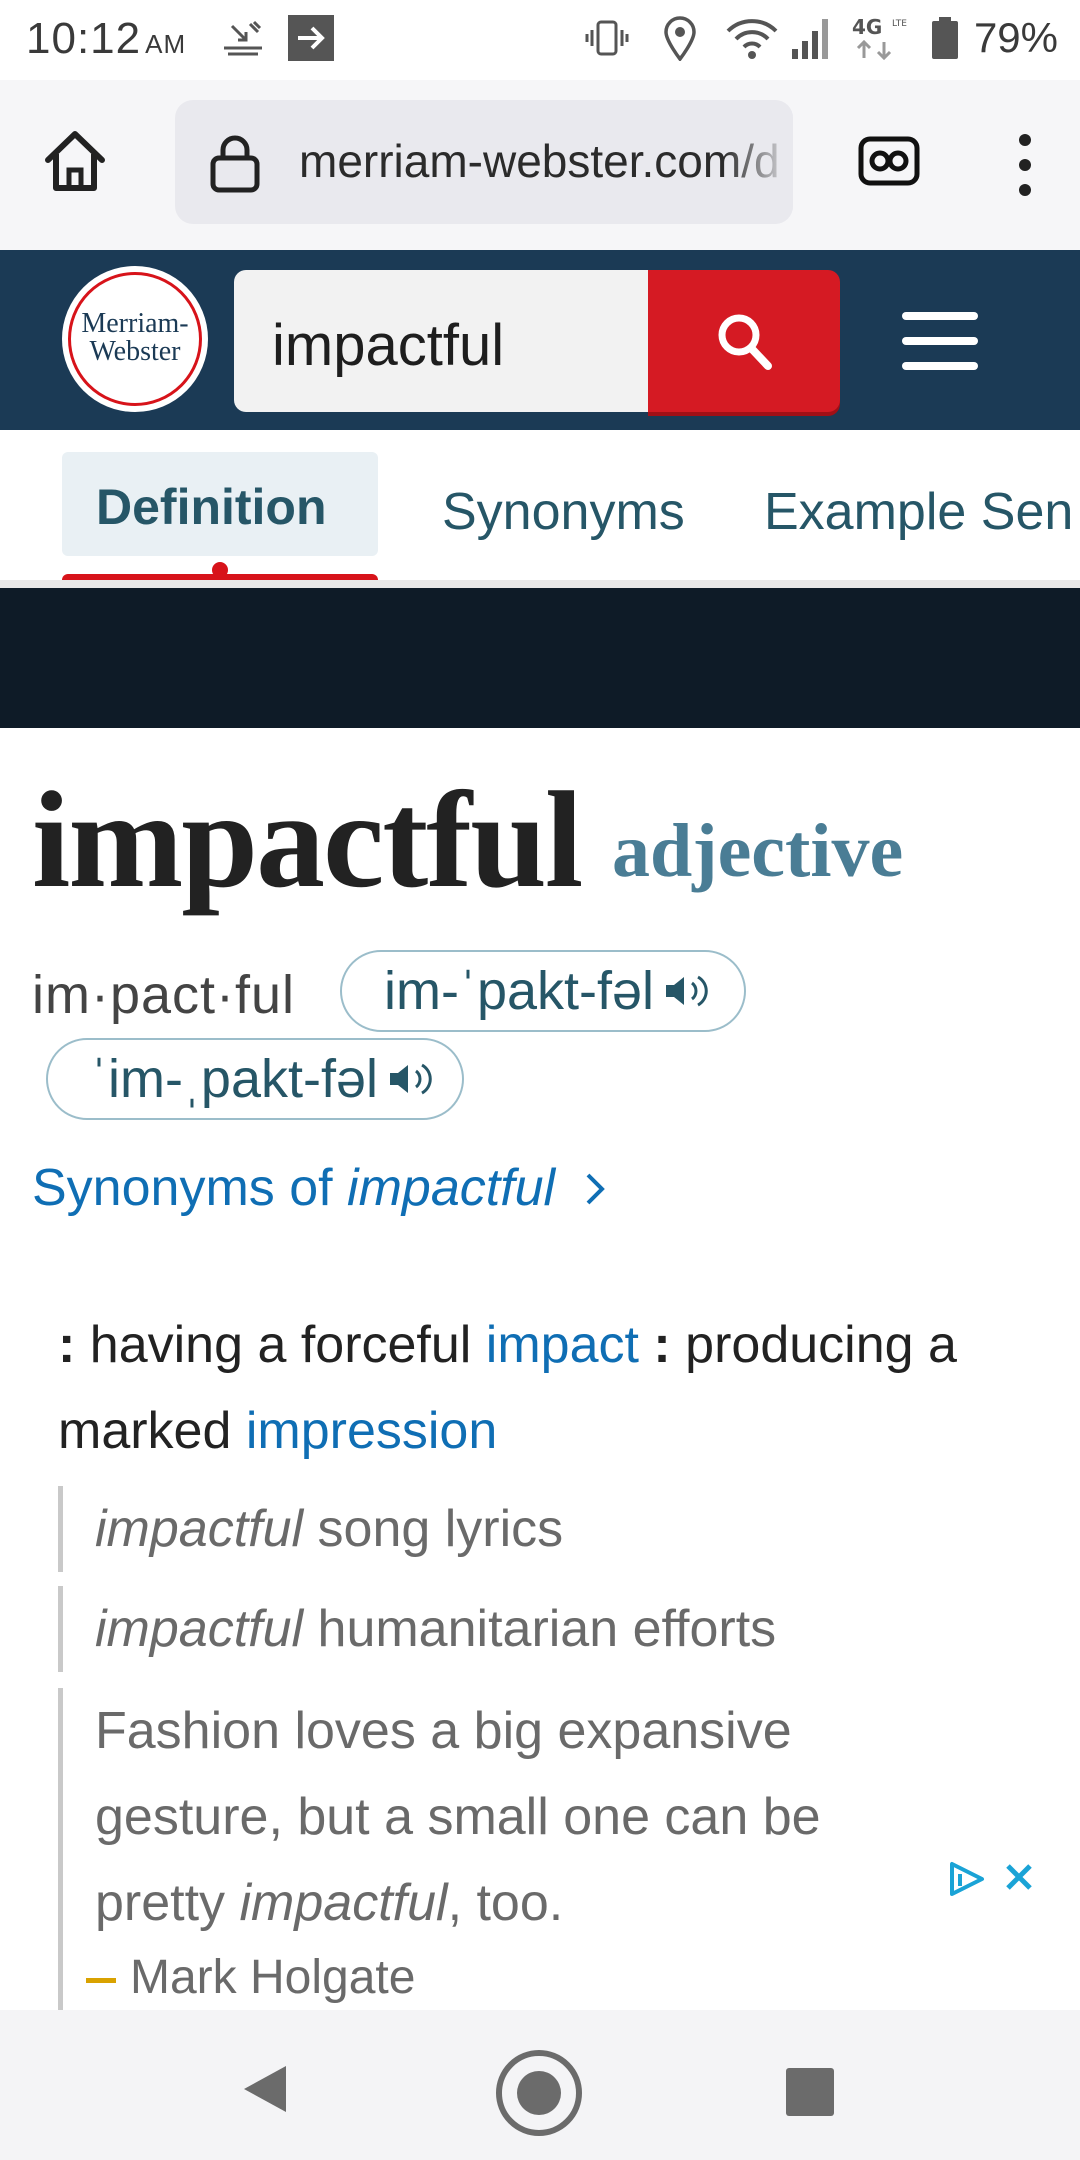  I want to click on url-fade, so click(758, 162).